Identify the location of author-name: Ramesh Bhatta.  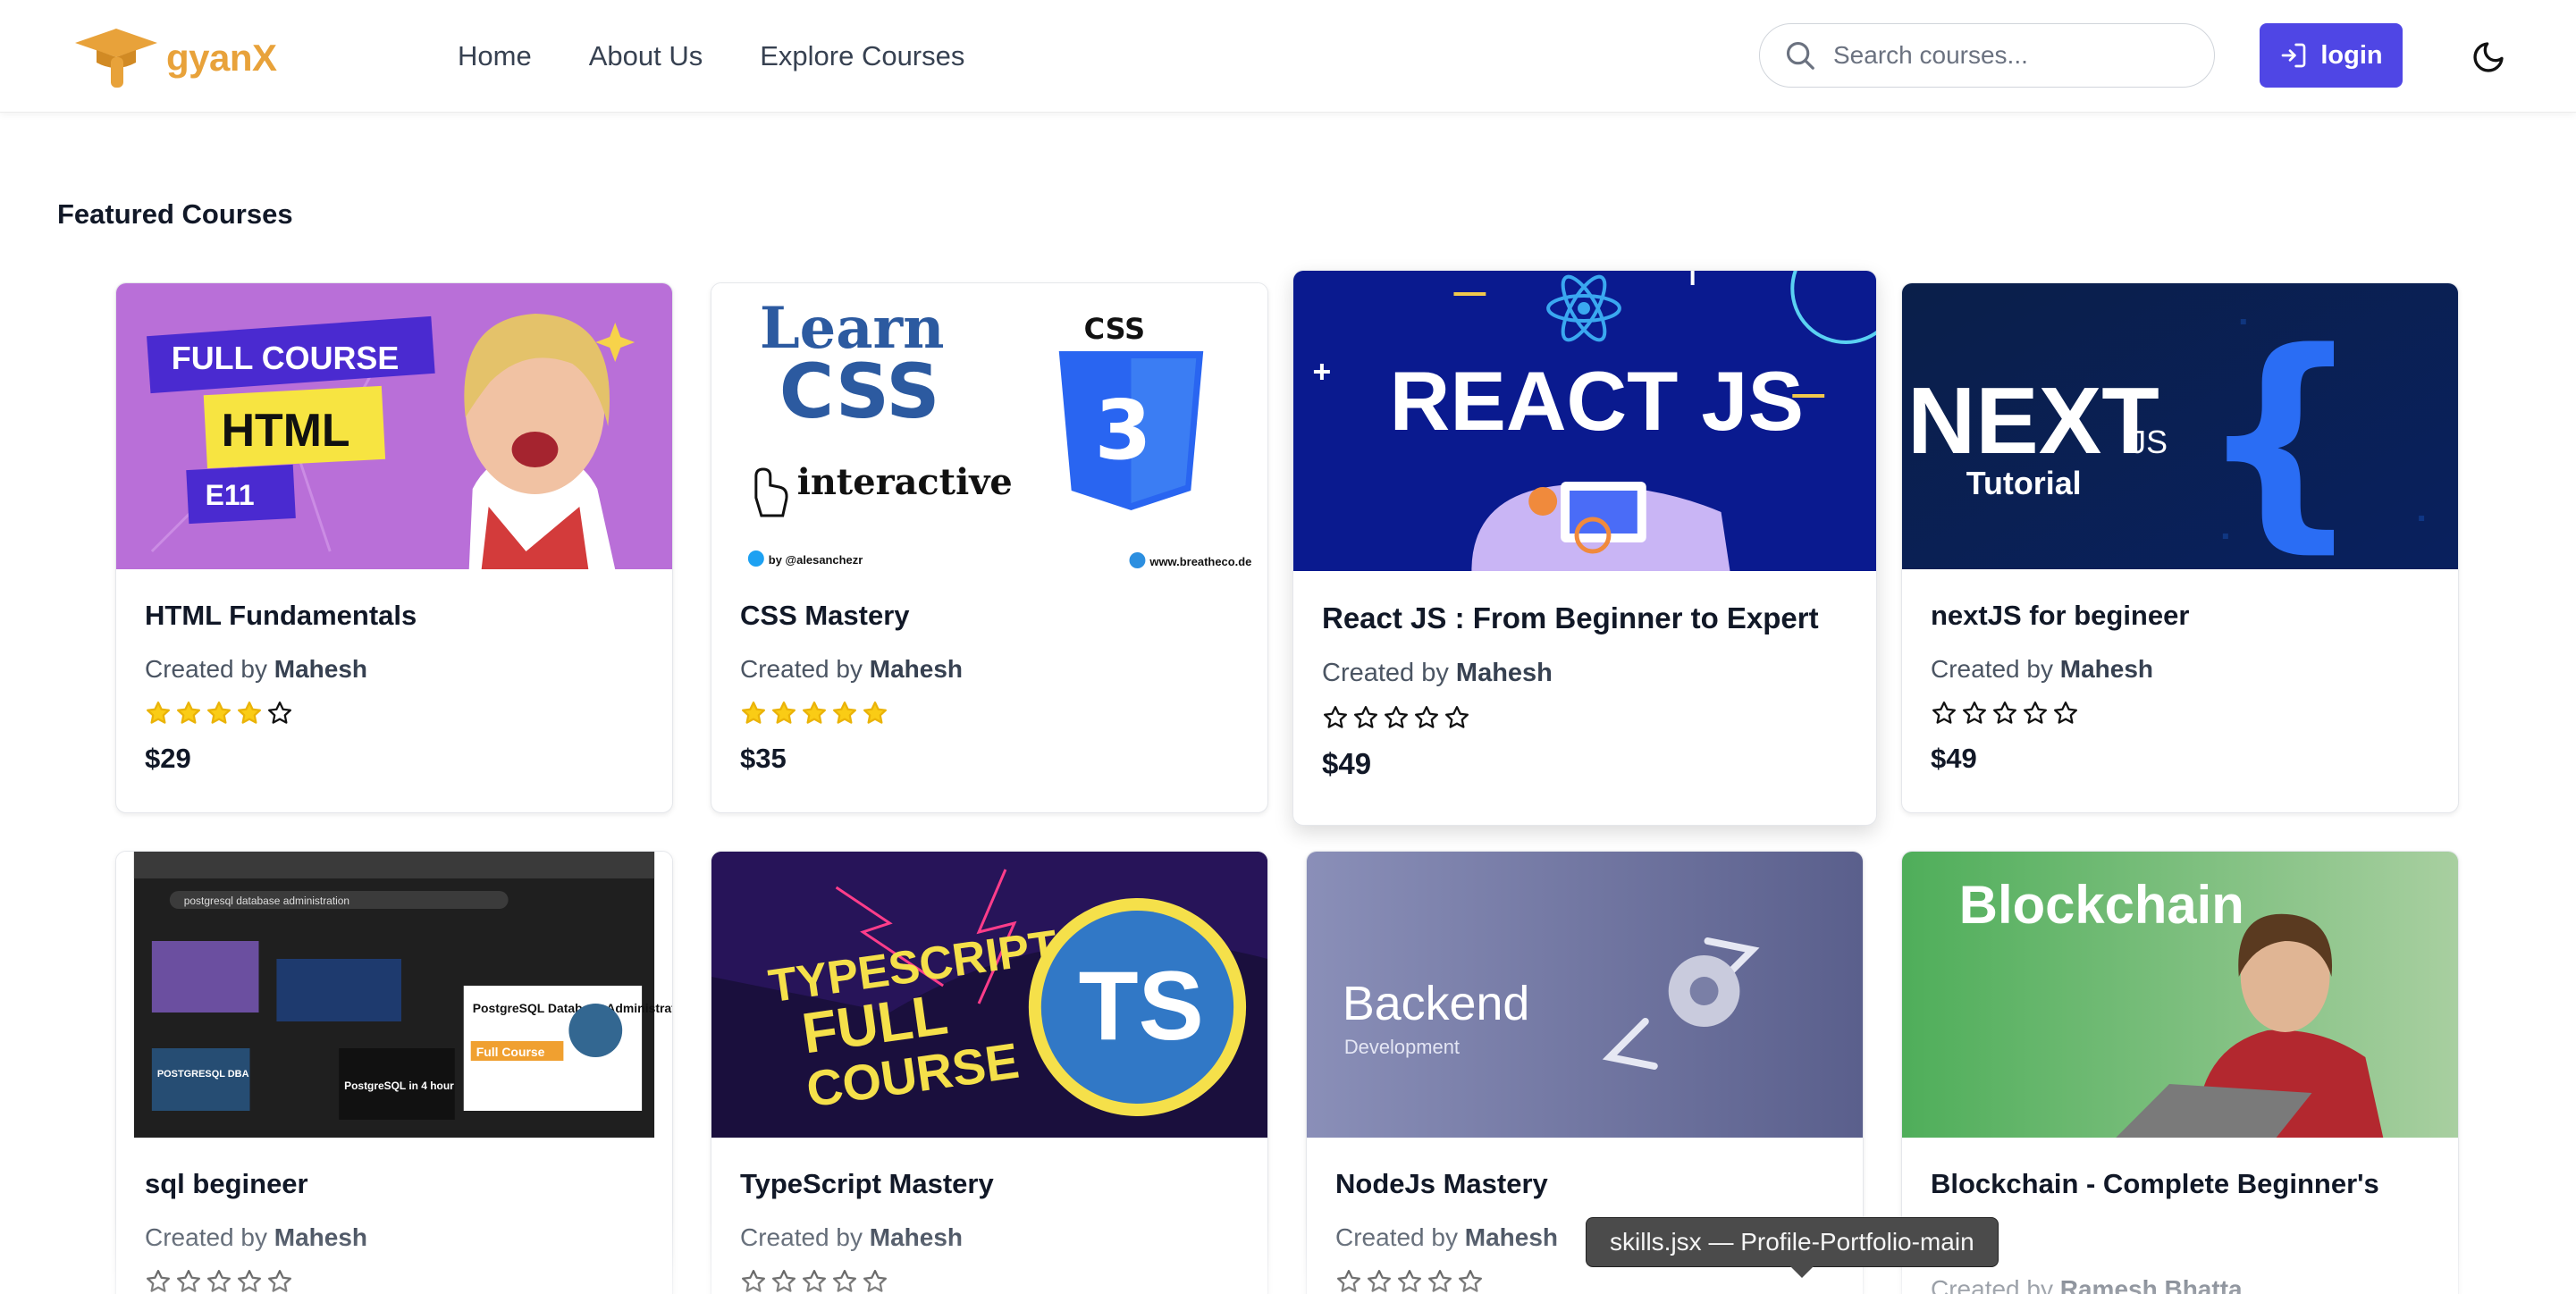
(2151, 1284).